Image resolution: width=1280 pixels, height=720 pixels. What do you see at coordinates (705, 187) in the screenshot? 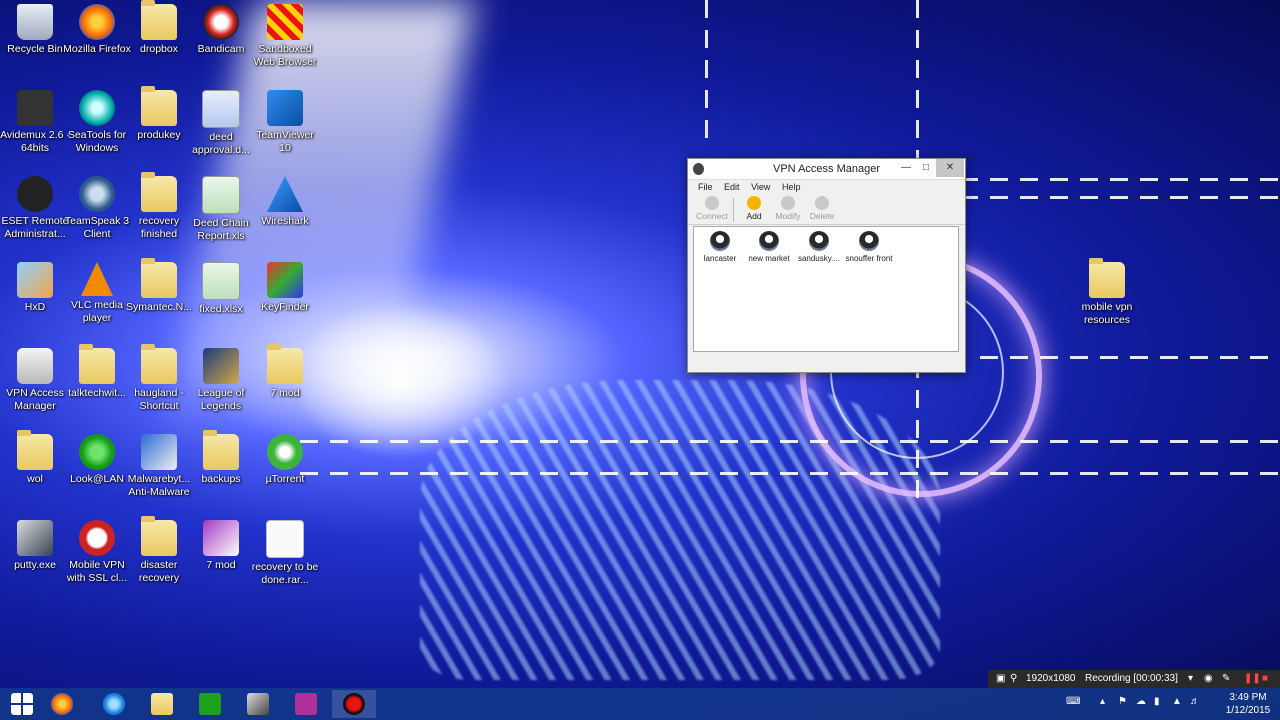
I see `menu-file: File` at bounding box center [705, 187].